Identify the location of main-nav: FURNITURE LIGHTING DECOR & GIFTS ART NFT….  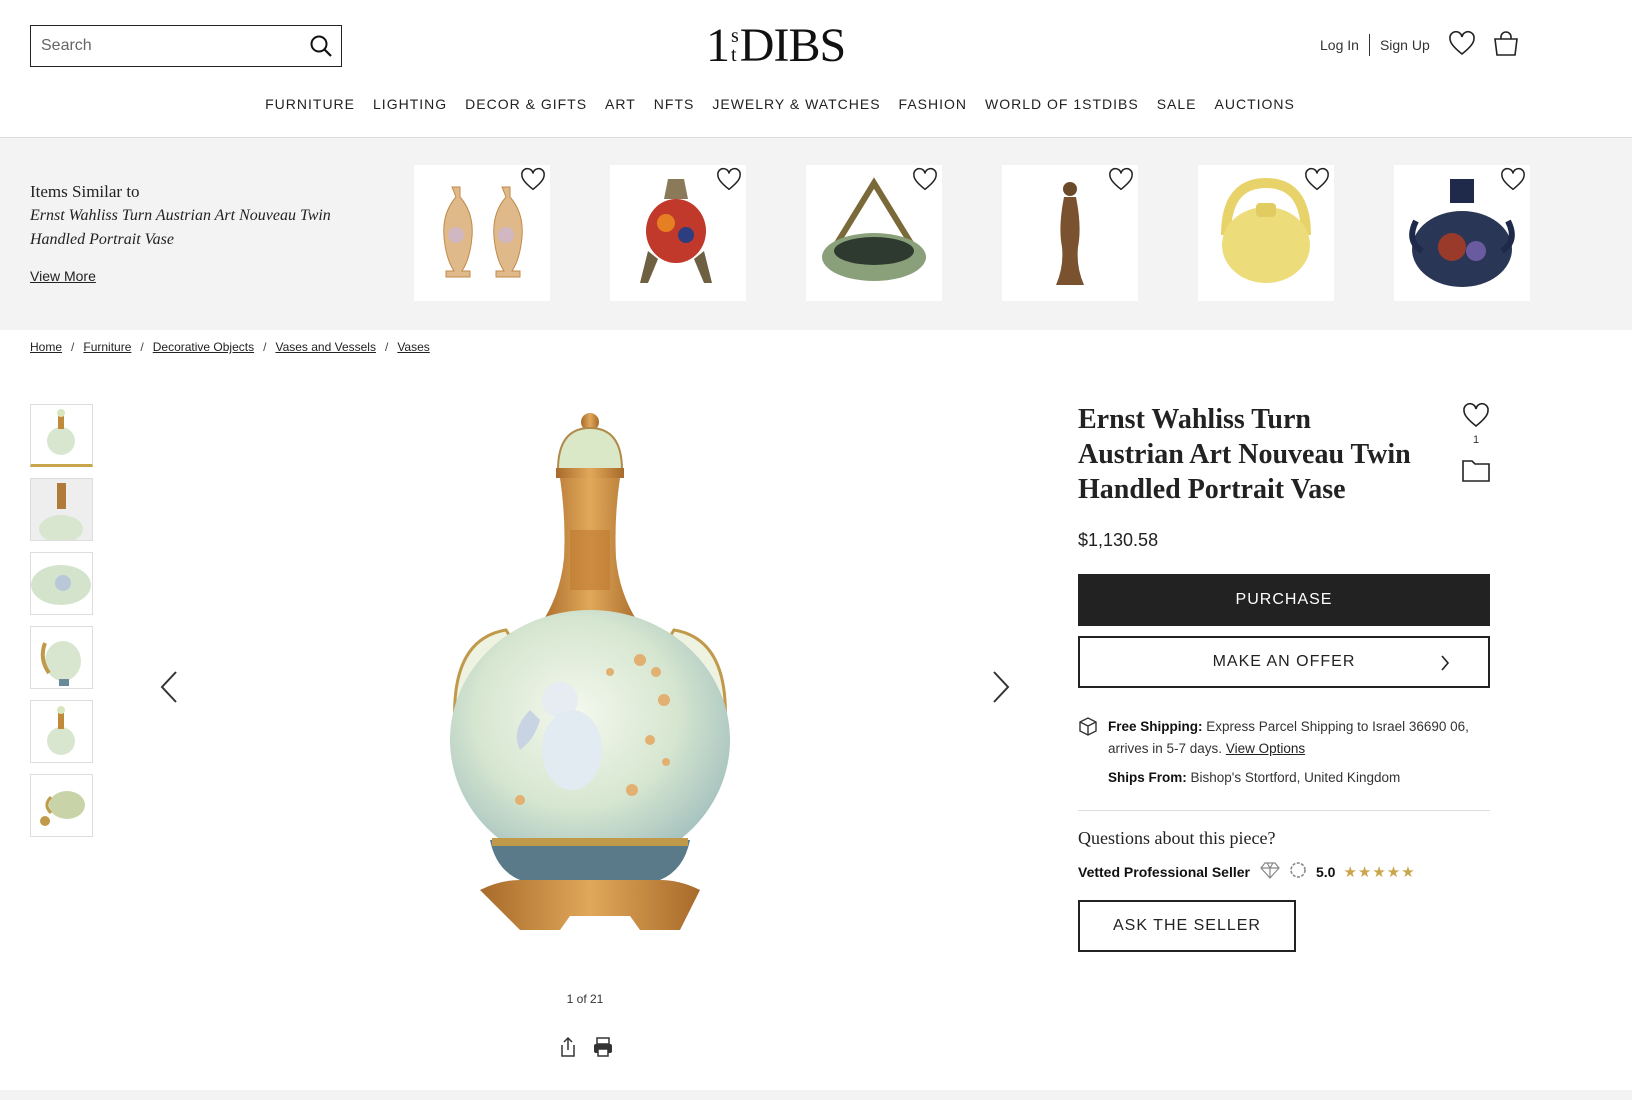
(780, 104).